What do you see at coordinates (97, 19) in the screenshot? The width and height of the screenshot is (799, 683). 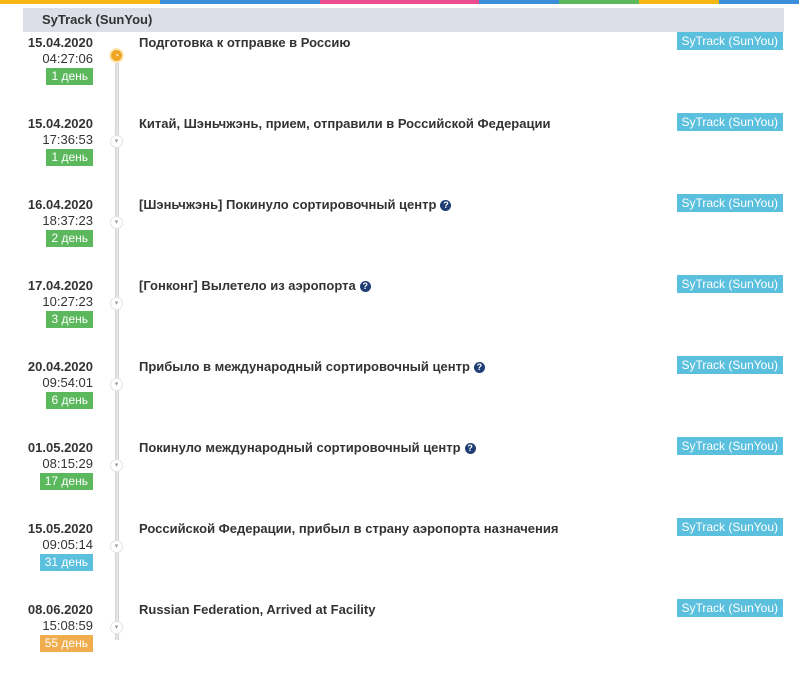 I see `panel-title: SyTrack (SunYou)` at bounding box center [97, 19].